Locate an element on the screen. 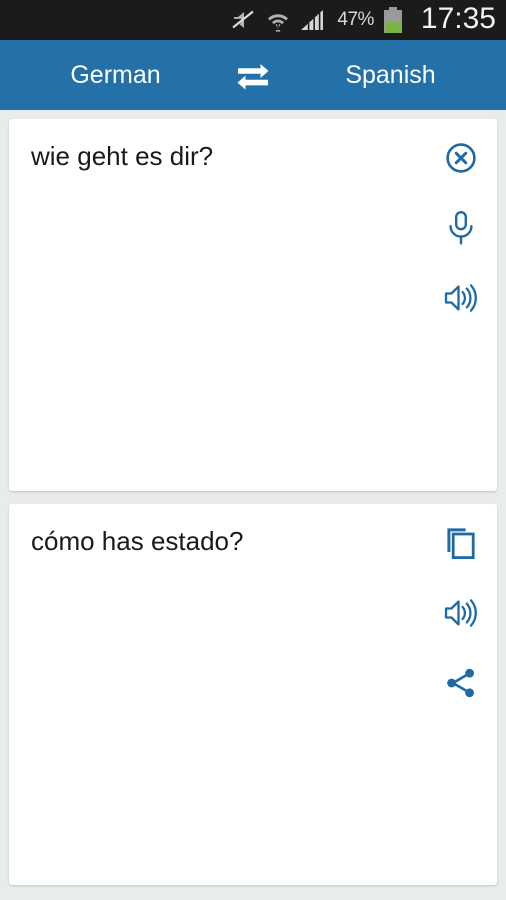 This screenshot has height=900, width=506. status-bar: 47% 17:35 is located at coordinates (253, 20).